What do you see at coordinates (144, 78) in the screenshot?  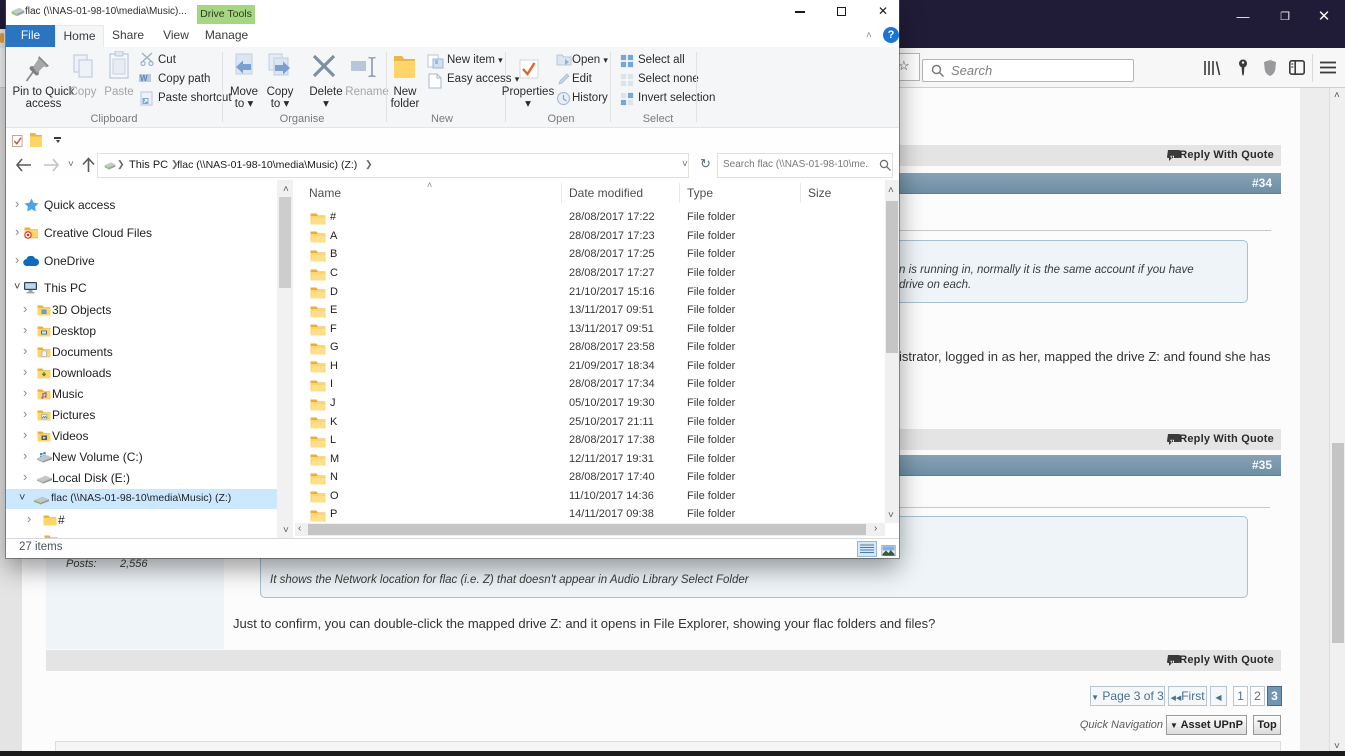 I see `svg-text: W` at bounding box center [144, 78].